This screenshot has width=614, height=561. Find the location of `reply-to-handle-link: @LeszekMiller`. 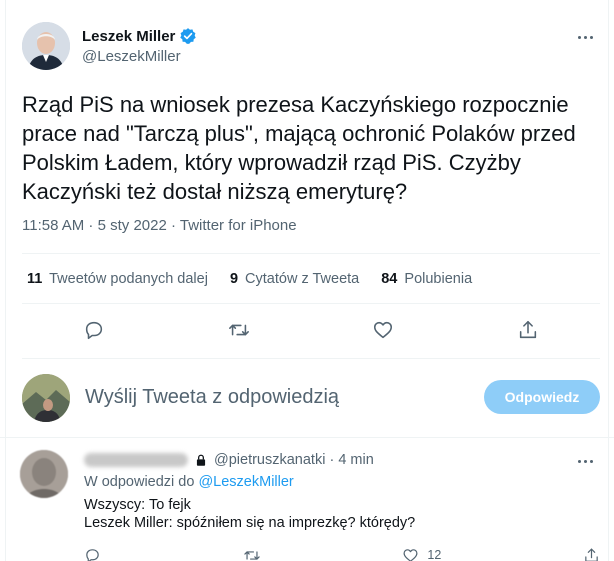

reply-to-handle-link: @LeszekMiller is located at coordinates (245, 482).